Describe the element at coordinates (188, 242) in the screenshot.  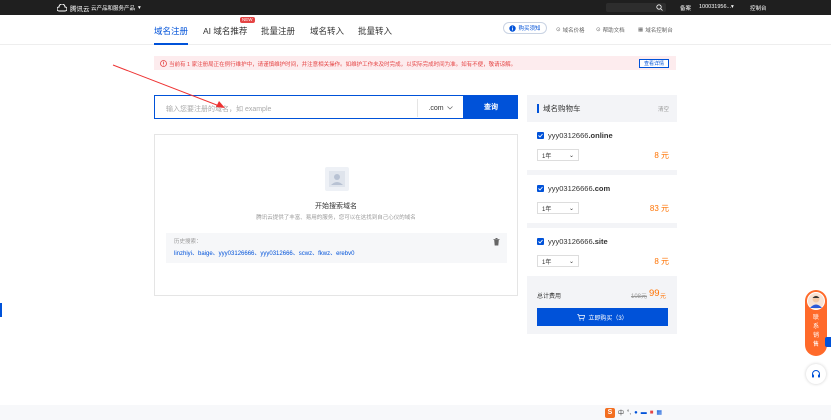
I see `history-label: 历史搜索：` at that location.